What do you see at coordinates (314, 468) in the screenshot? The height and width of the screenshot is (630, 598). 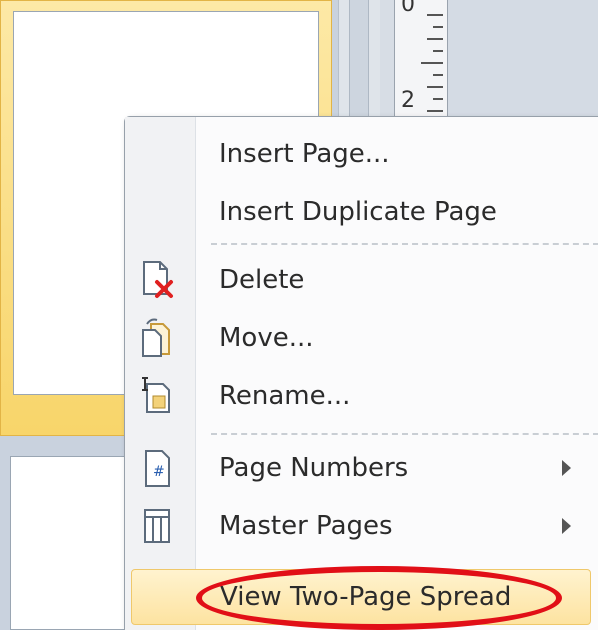 I see `menu-item-label: Page Numbers` at bounding box center [314, 468].